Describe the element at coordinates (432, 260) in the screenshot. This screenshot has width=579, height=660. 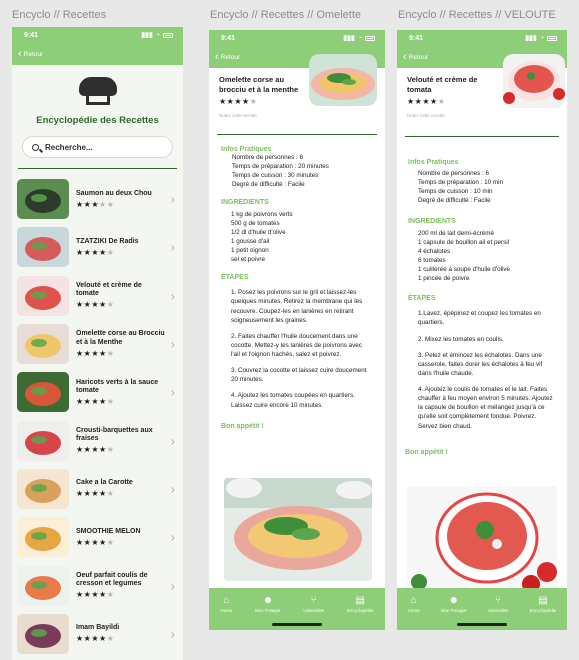
I see `ingredient-line: 6 tomates` at that location.